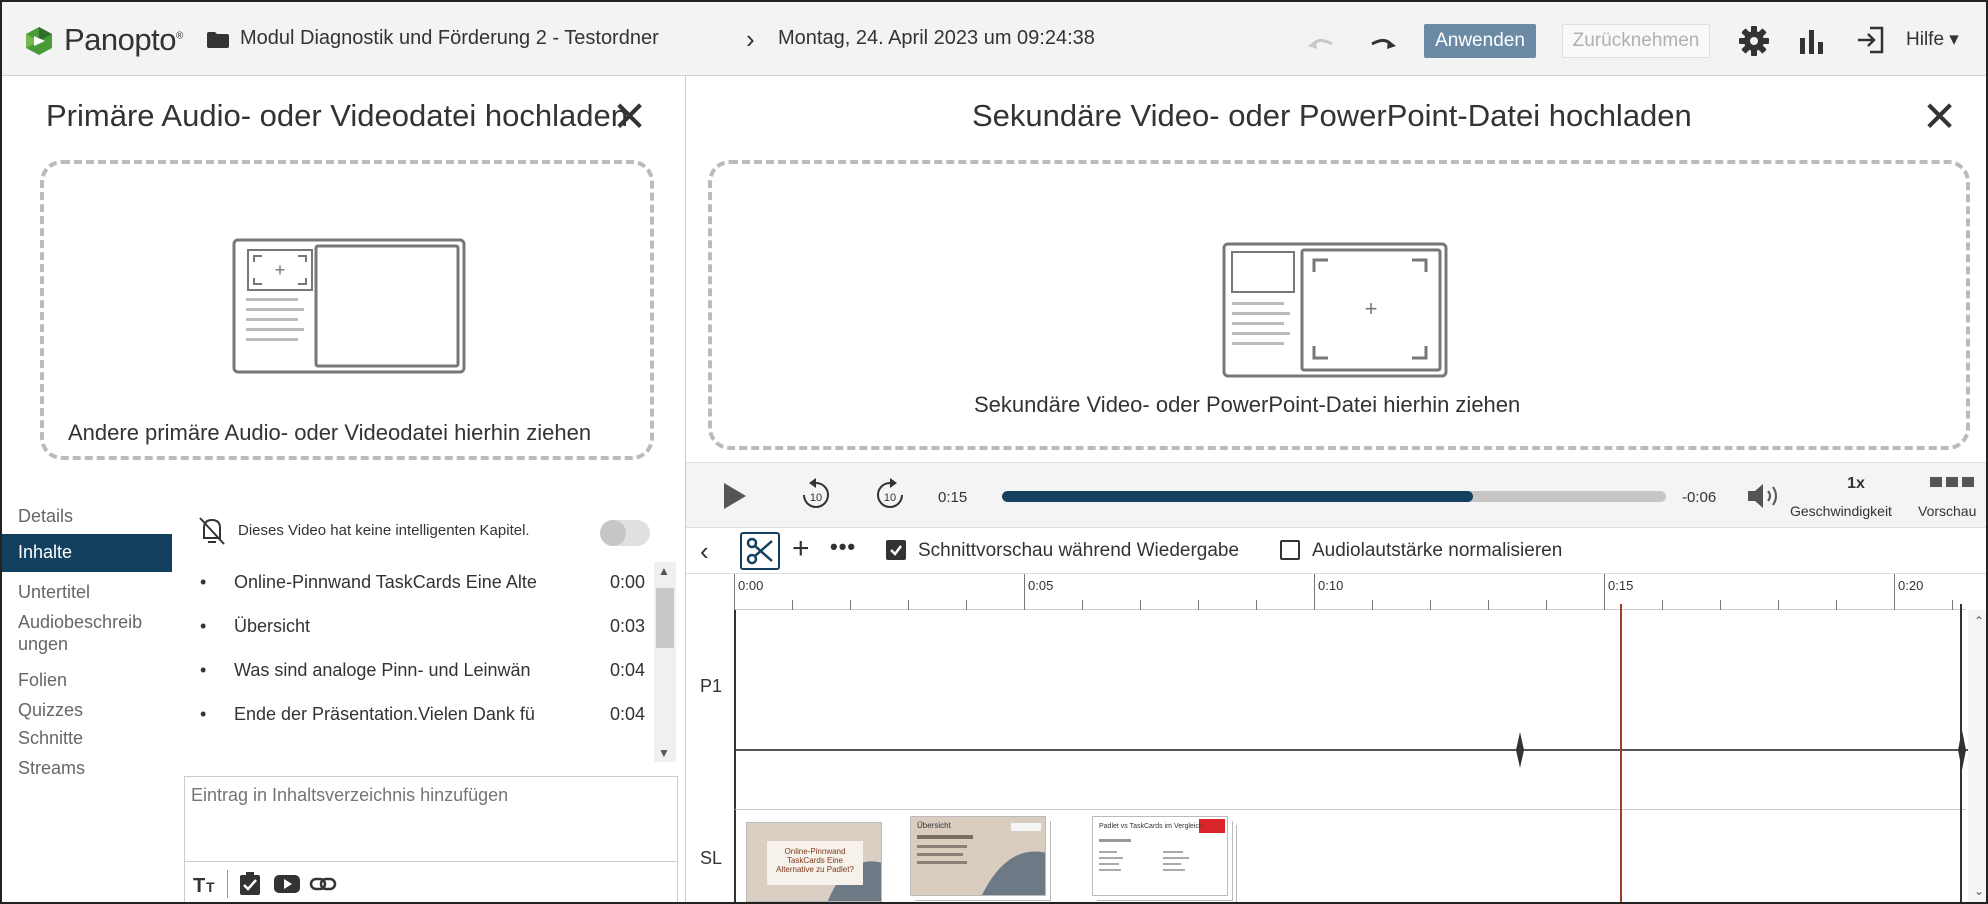 This screenshot has width=1988, height=904. I want to click on normalize-audio-checkbox, so click(1290, 550).